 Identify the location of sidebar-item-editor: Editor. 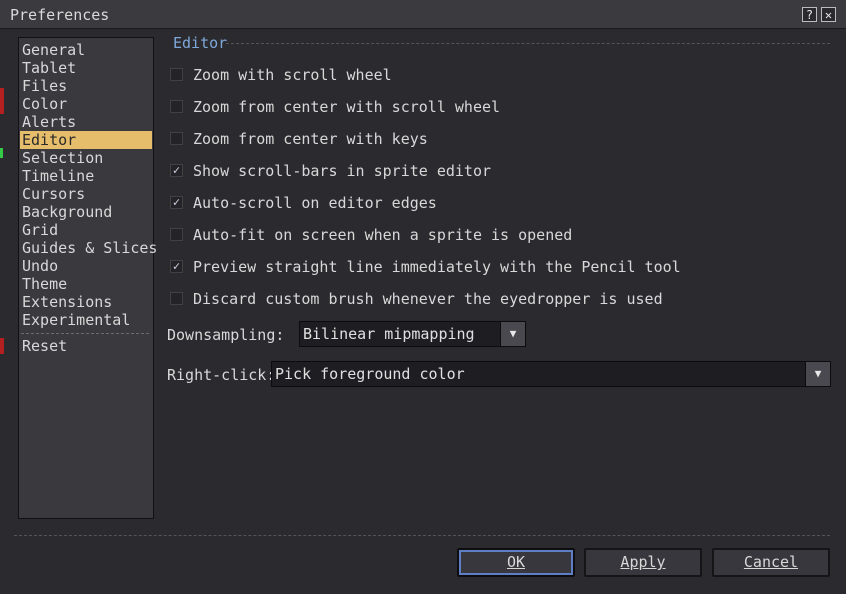
(86, 140).